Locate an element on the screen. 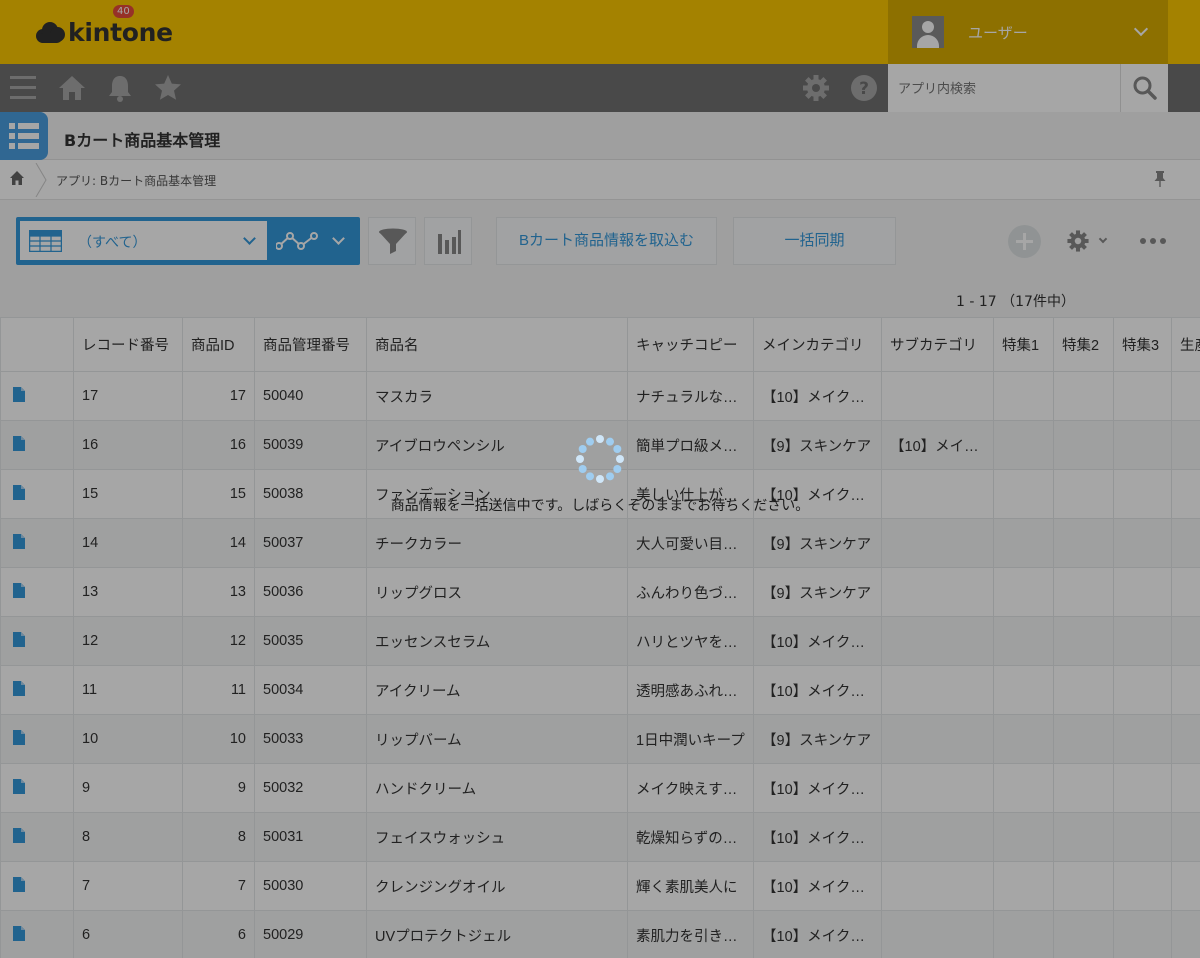 This screenshot has width=1200, height=958. loading-message: 商品情報を一括送信中です。しばらくそのままでお待ちください。 is located at coordinates (600, 506).